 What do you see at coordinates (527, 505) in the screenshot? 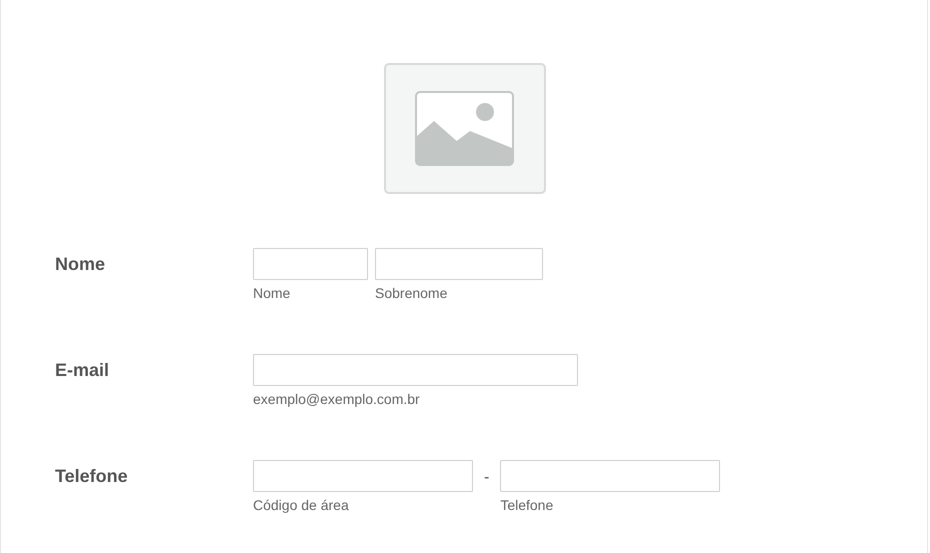
I see `field-sublabel: Telefone` at bounding box center [527, 505].